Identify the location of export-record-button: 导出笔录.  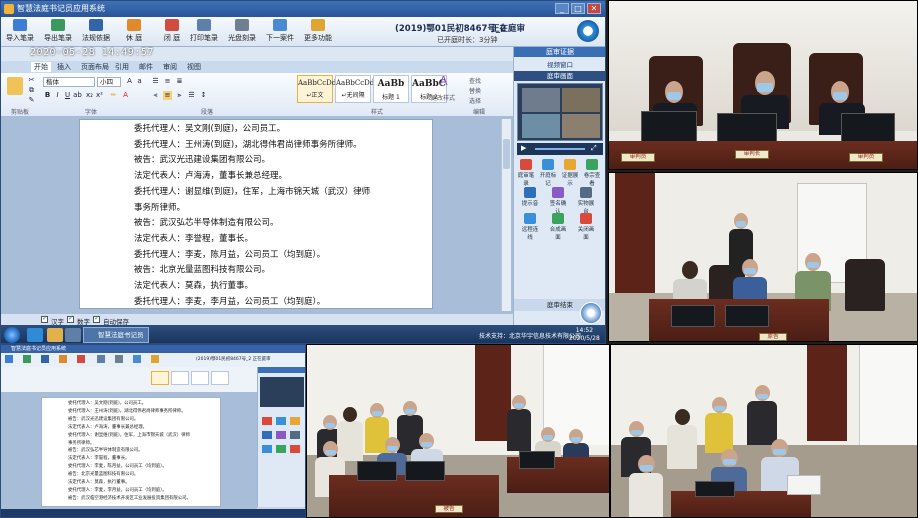
(58, 32).